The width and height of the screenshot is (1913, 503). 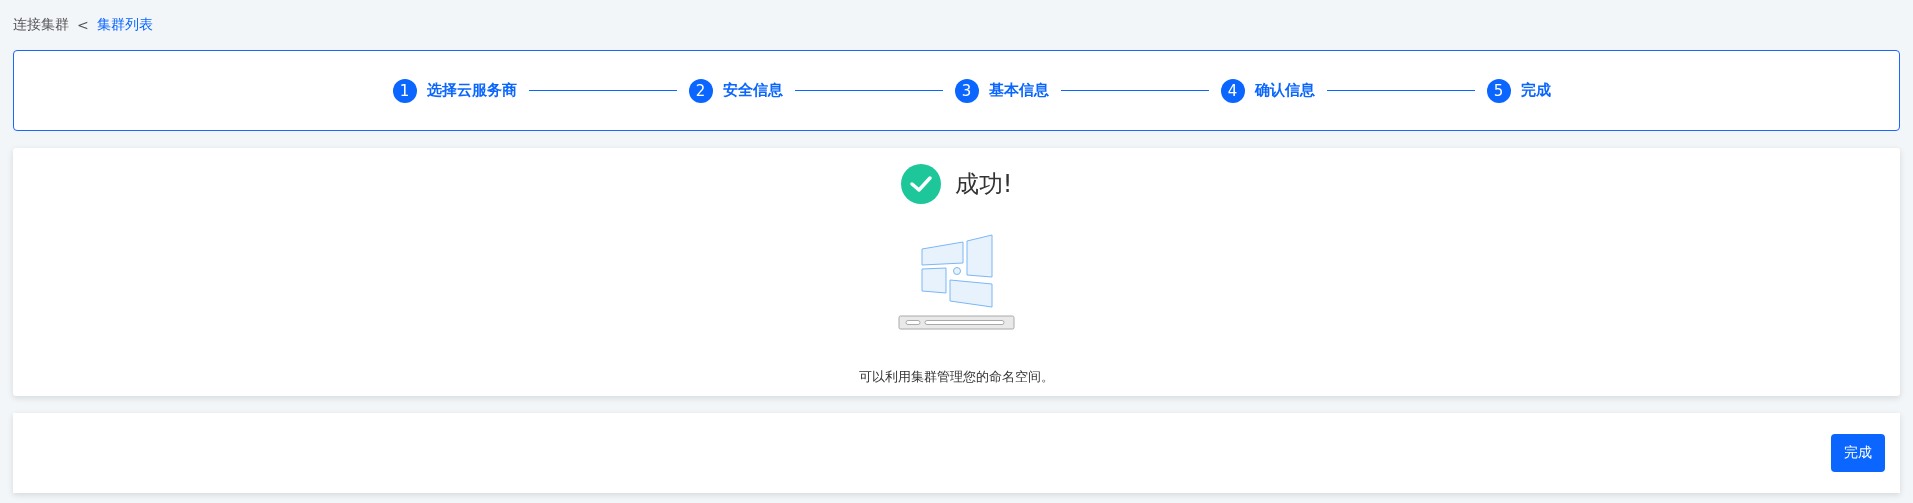 I want to click on result-message: 可以利用集群管理您的命名空间。, so click(x=956, y=377).